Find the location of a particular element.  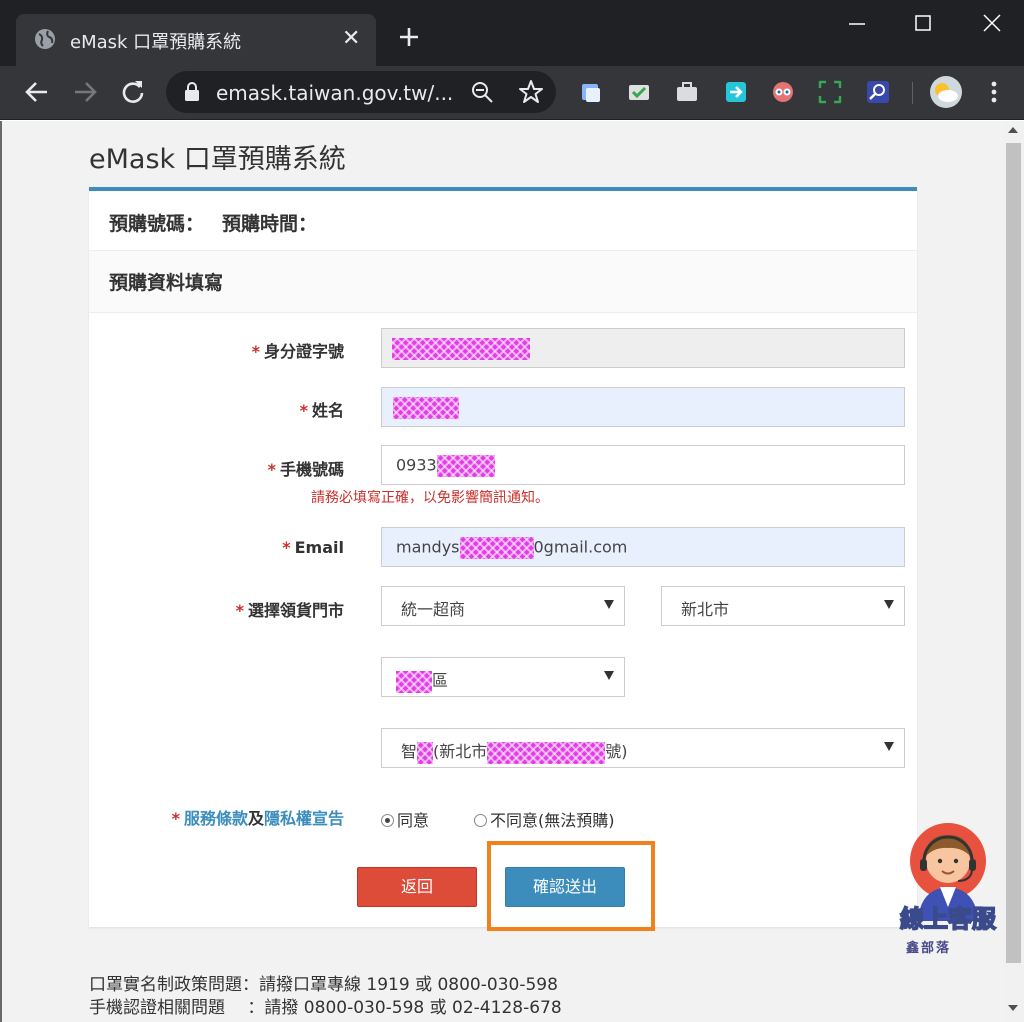

extension-eyes-icon is located at coordinates (783, 92).